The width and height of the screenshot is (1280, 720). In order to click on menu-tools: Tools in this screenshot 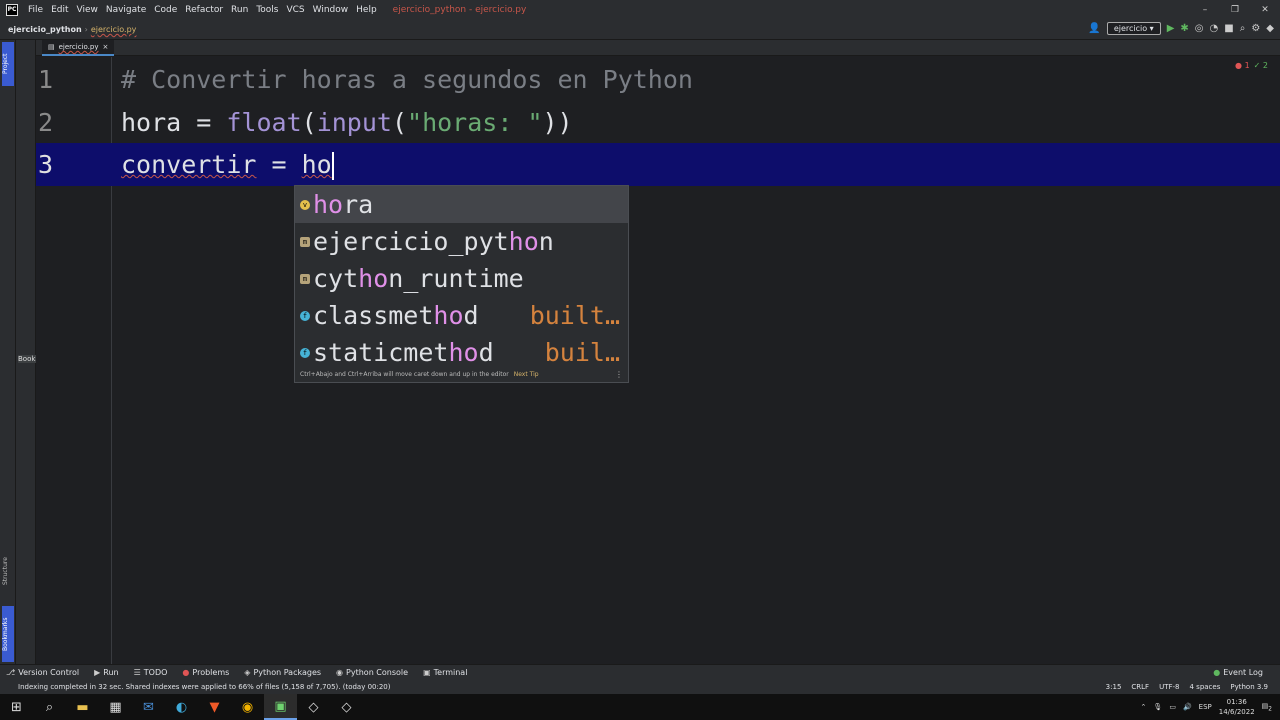, I will do `click(267, 10)`.